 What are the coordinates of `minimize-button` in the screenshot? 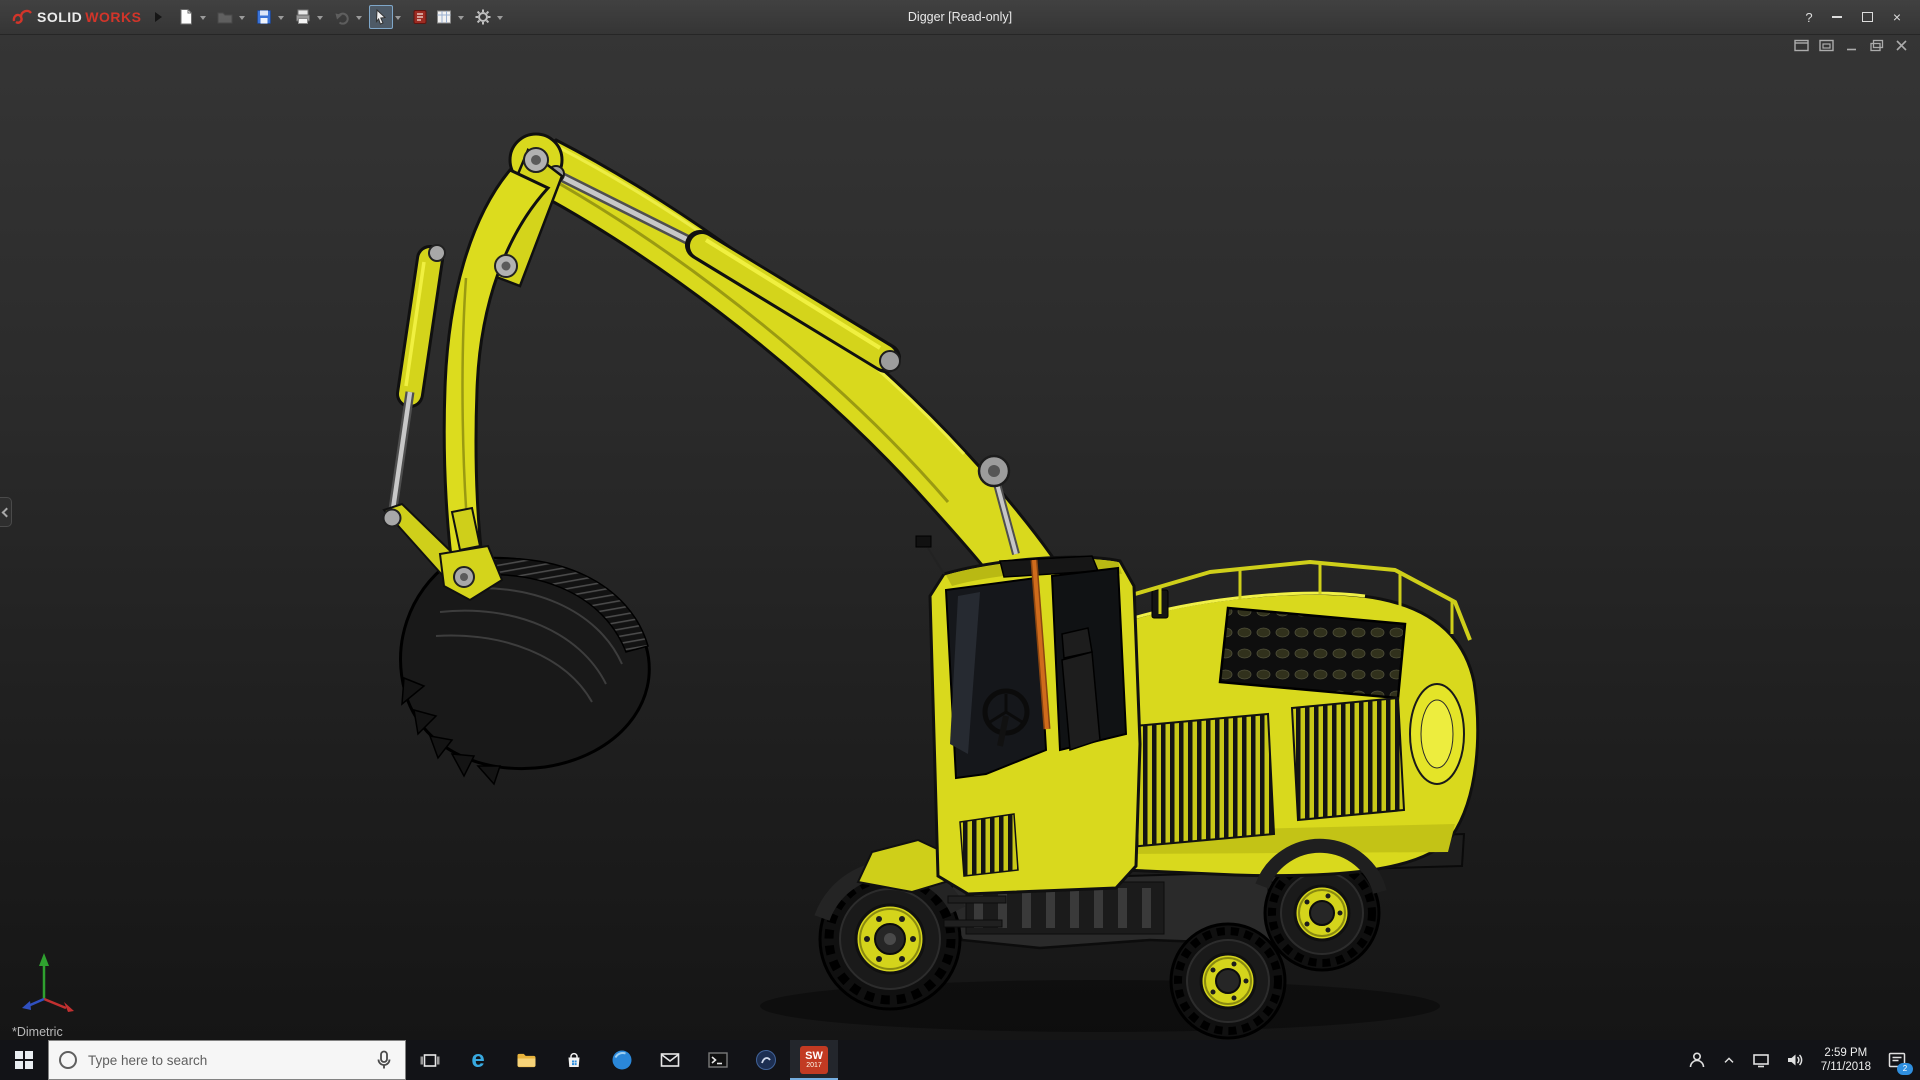 It's located at (1837, 17).